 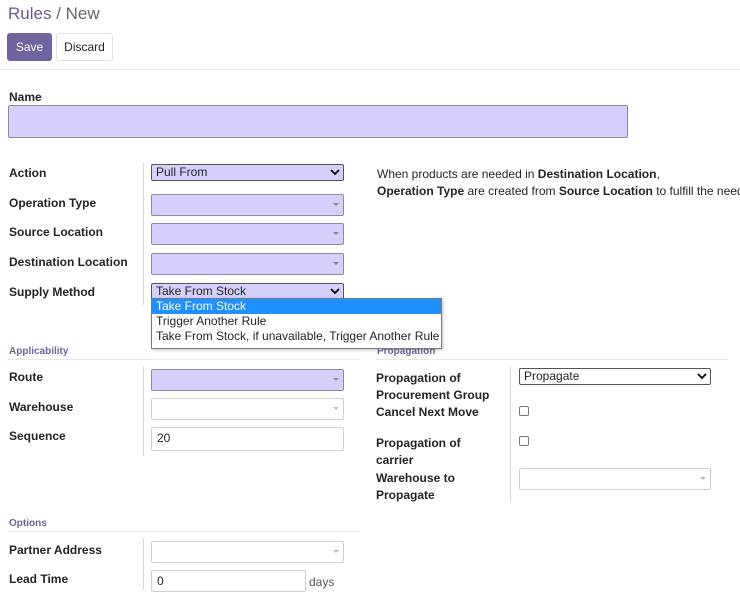 I want to click on procurement-group-label: Propagation of Procurement Group, so click(x=433, y=386).